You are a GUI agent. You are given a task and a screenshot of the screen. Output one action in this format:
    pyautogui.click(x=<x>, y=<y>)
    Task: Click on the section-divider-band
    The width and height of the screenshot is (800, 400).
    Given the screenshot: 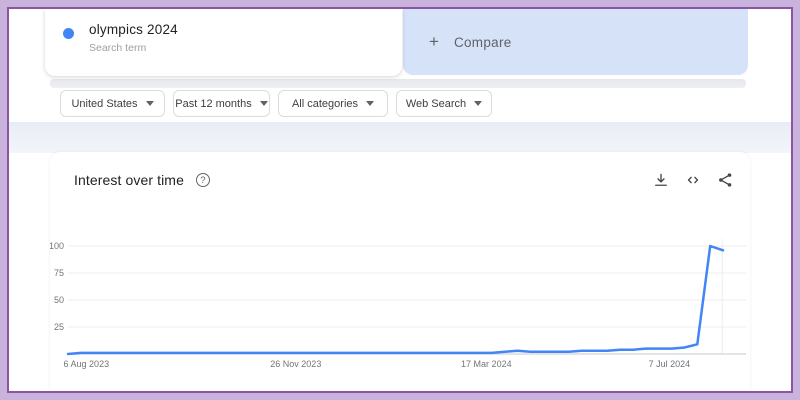 What is the action you would take?
    pyautogui.click(x=400, y=137)
    